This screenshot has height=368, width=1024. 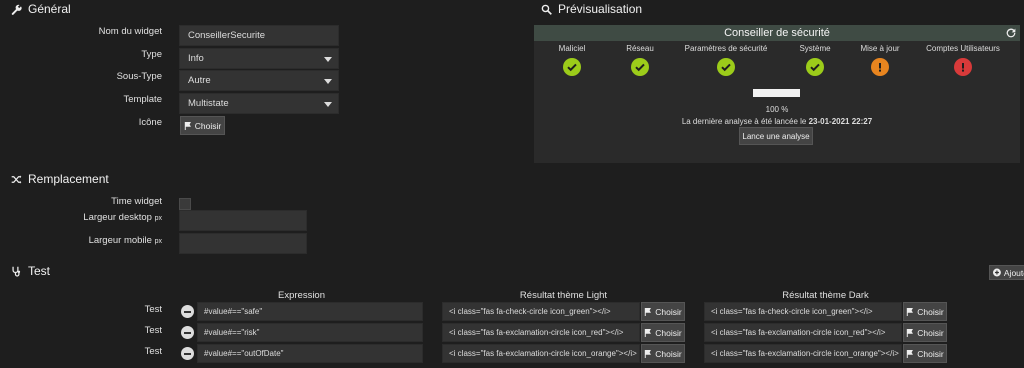 What do you see at coordinates (208, 103) in the screenshot?
I see `template-select-value: Multistate` at bounding box center [208, 103].